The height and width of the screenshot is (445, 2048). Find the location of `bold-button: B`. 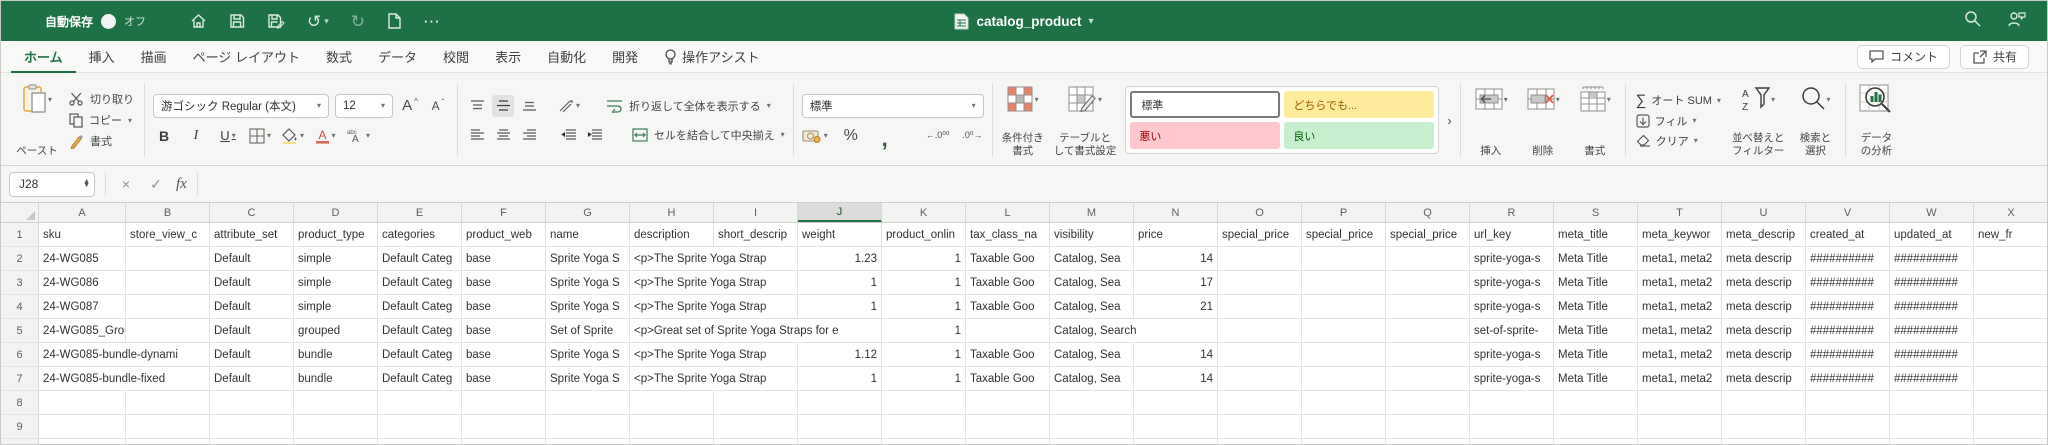

bold-button: B is located at coordinates (164, 136).